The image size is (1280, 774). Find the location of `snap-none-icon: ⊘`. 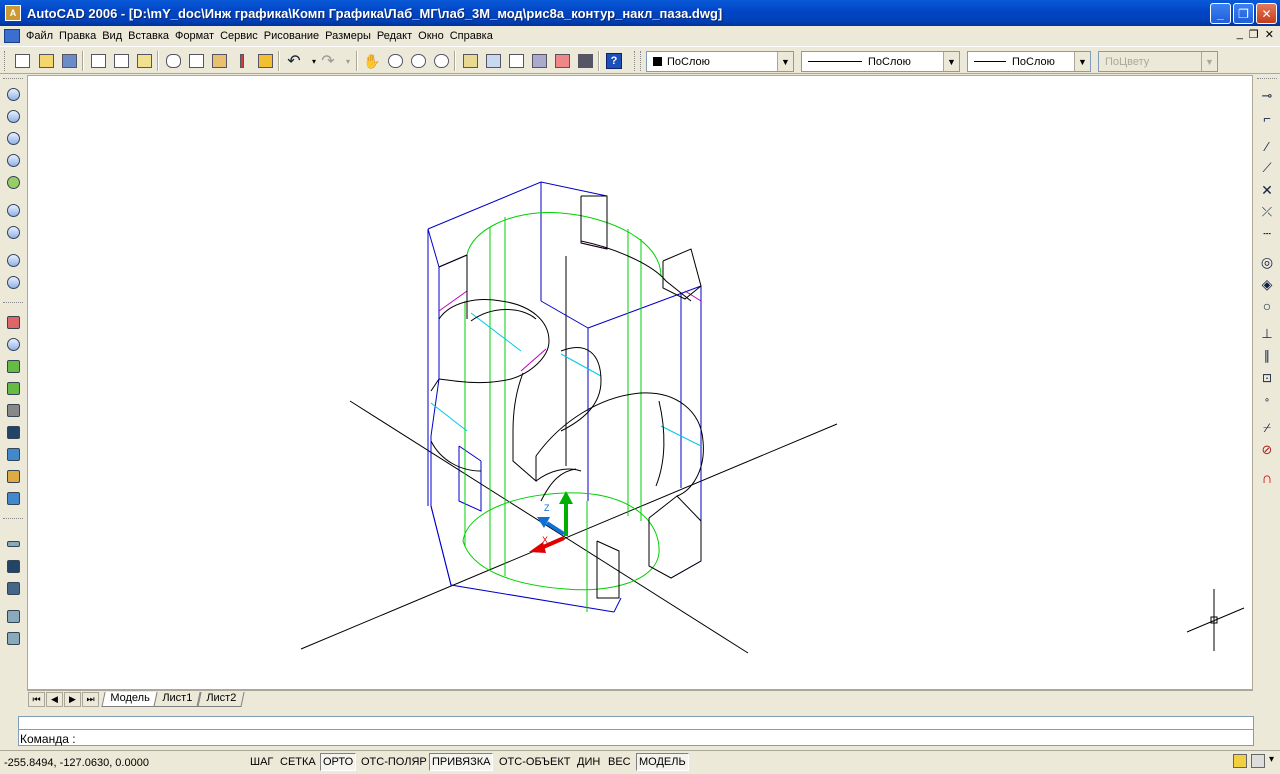

snap-none-icon: ⊘ is located at coordinates (1267, 450).